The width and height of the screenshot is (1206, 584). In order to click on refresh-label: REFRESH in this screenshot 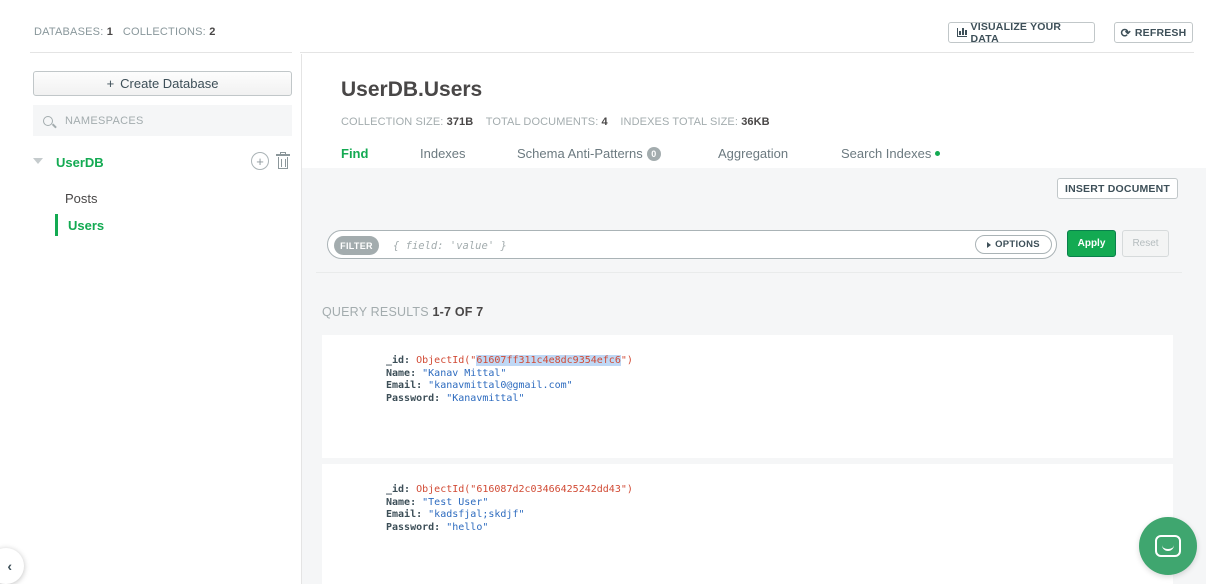, I will do `click(1160, 32)`.